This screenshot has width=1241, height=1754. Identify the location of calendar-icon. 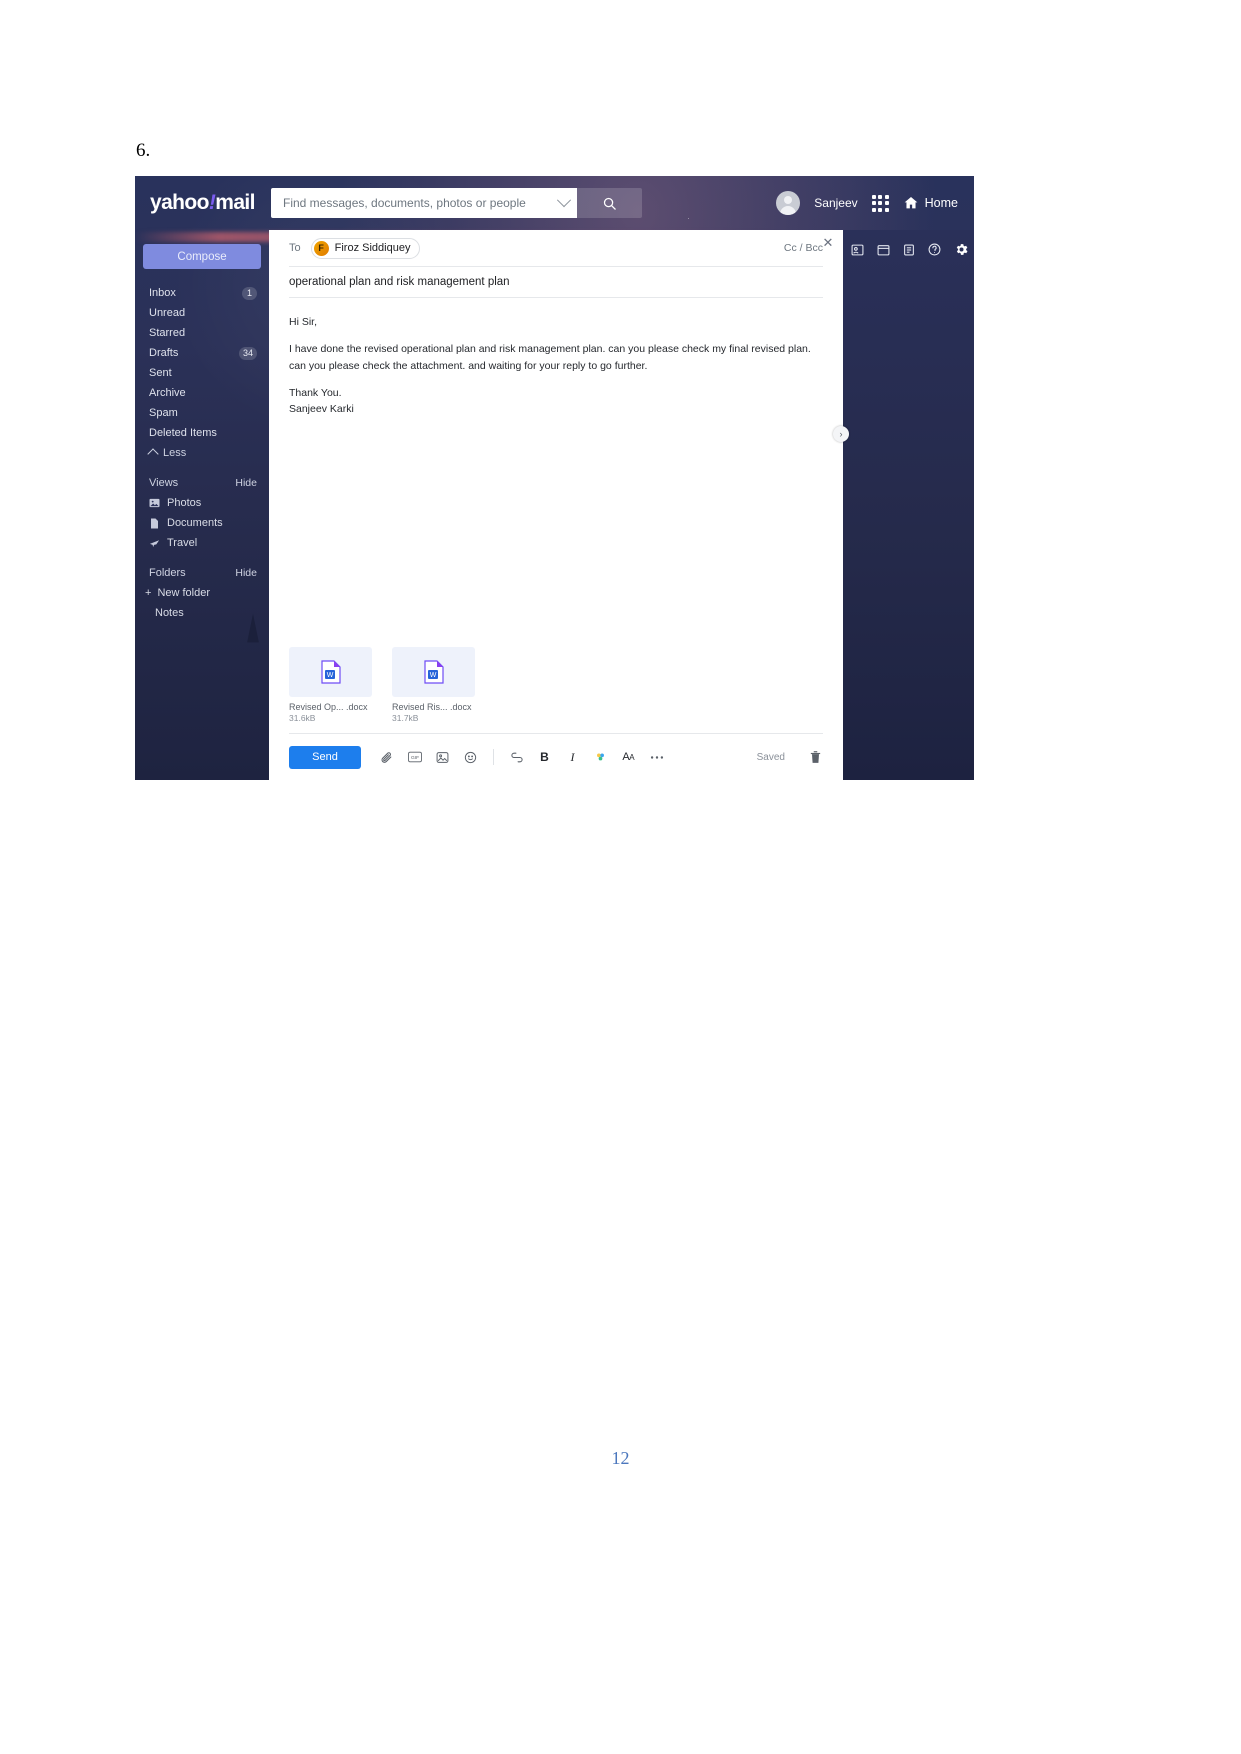
(883, 251).